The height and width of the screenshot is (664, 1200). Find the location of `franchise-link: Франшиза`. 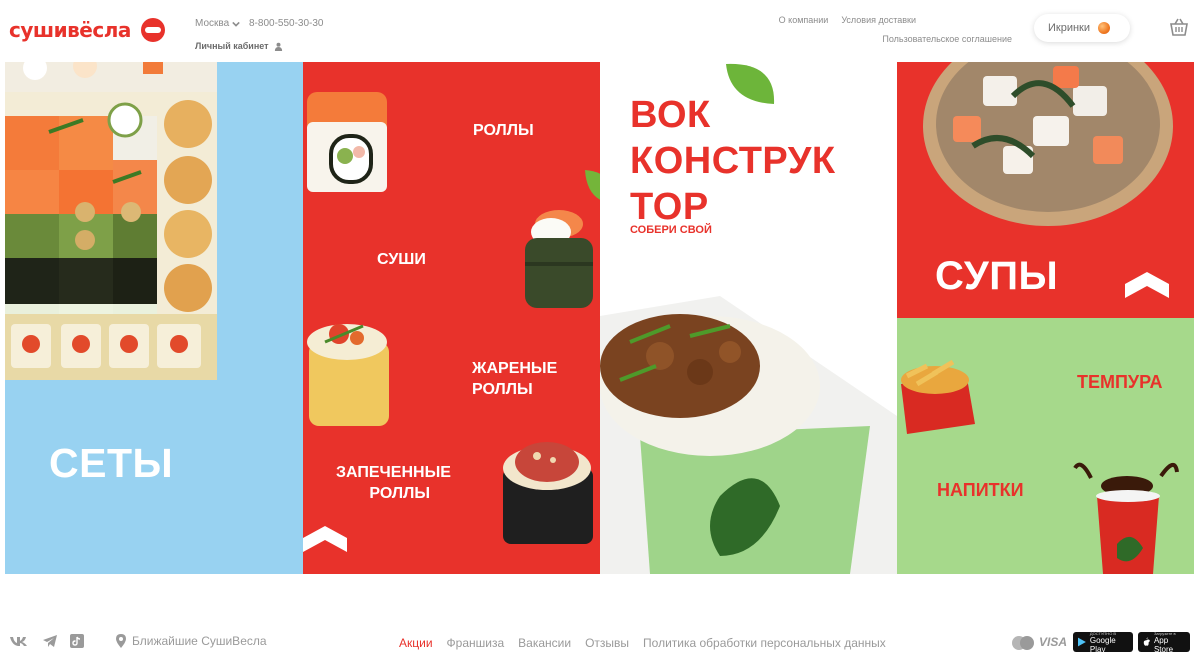

franchise-link: Франшиза is located at coordinates (476, 643).